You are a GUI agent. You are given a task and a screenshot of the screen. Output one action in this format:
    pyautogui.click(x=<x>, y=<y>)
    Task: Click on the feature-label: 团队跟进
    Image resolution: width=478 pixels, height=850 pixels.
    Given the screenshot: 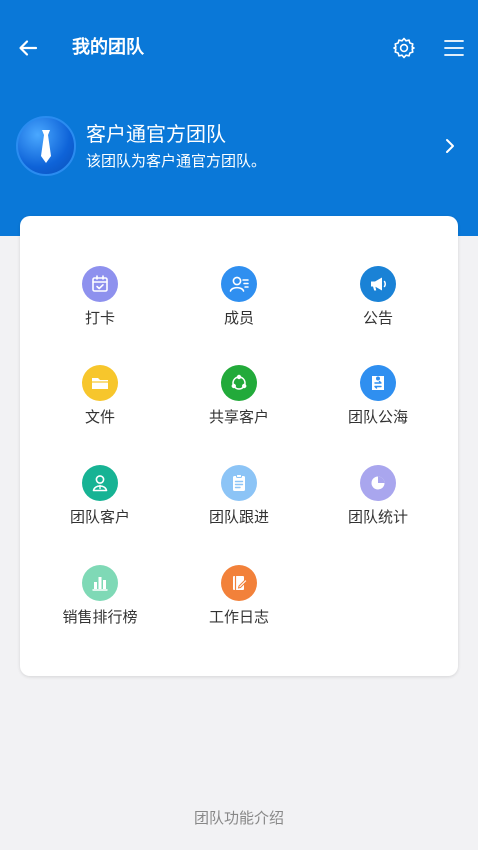 What is the action you would take?
    pyautogui.click(x=238, y=517)
    